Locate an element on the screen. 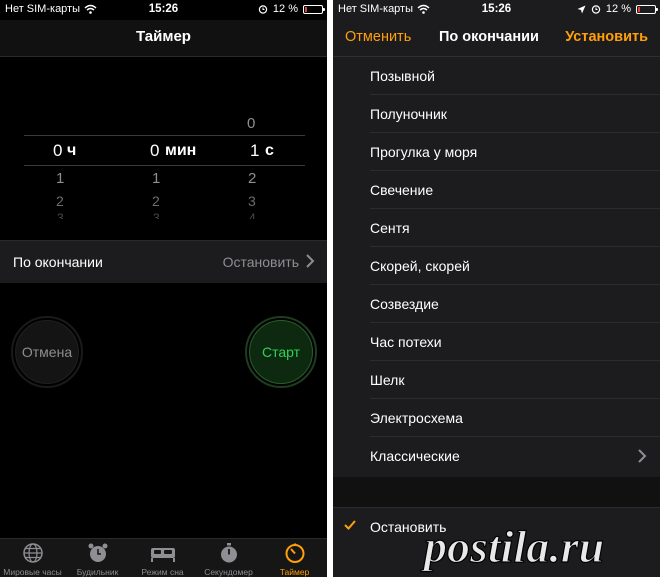 The height and width of the screenshot is (577, 660). hours-next-1: 1 is located at coordinates (60, 178).